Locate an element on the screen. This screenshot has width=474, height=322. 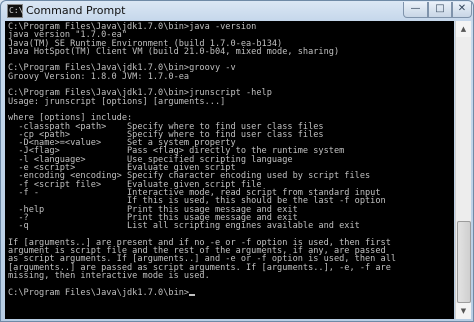
close-button: ✕ is located at coordinates (462, 10).